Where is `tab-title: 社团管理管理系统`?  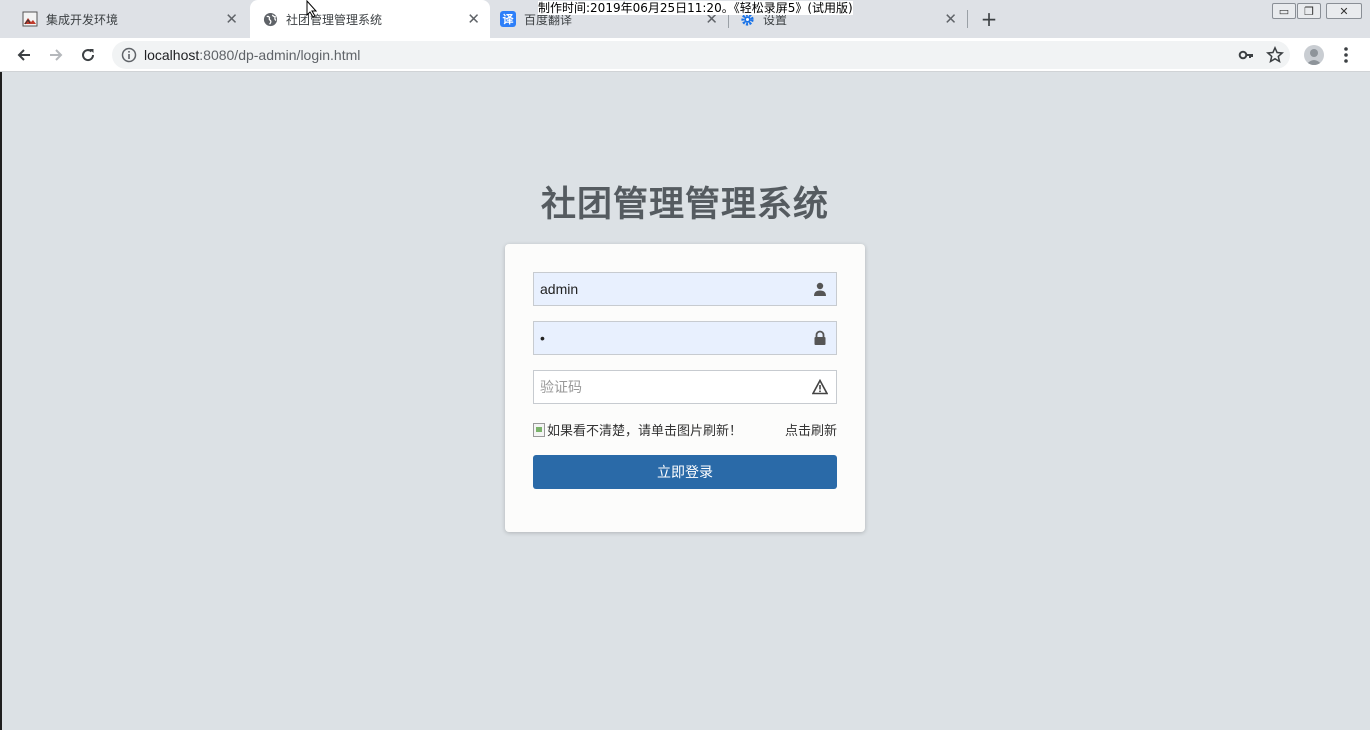
tab-title: 社团管理管理系统 is located at coordinates (334, 19).